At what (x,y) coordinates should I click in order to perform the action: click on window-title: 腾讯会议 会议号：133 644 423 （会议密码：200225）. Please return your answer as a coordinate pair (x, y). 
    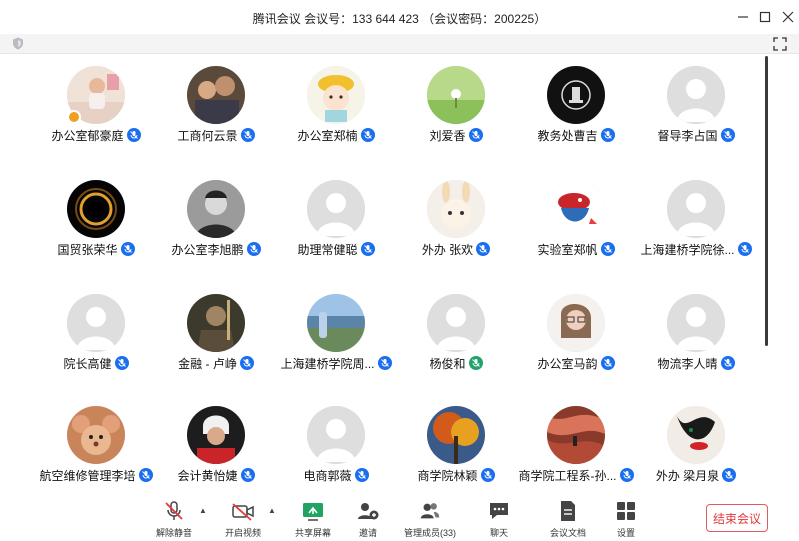
    Looking at the image, I should click on (399, 19).